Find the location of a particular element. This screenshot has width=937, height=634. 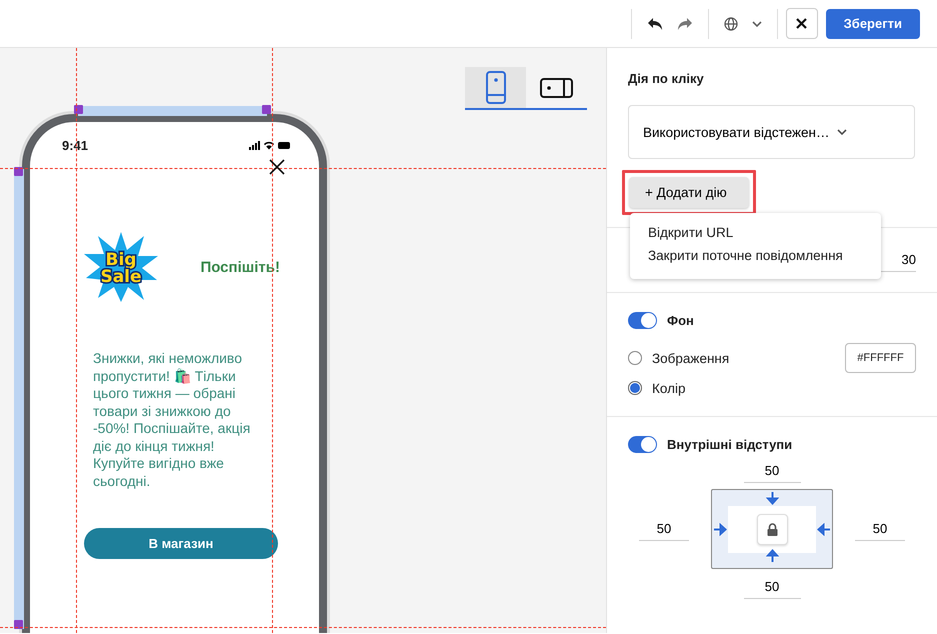

radio-label: Колір is located at coordinates (669, 388).